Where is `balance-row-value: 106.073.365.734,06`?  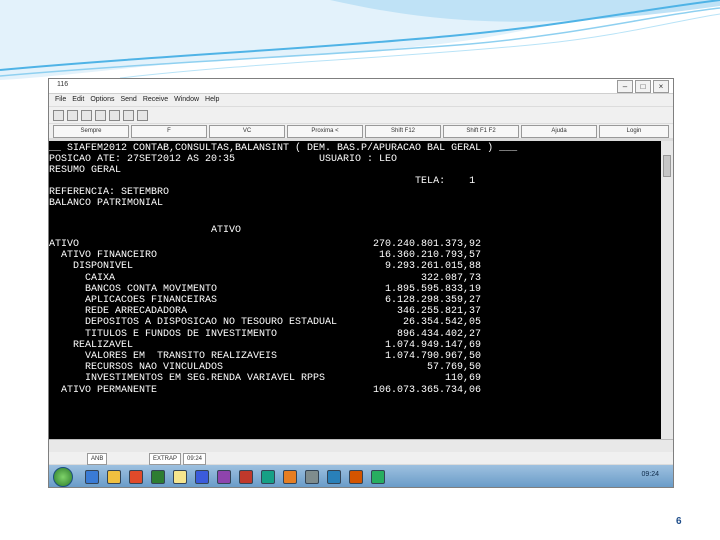 balance-row-value: 106.073.365.734,06 is located at coordinates (426, 390).